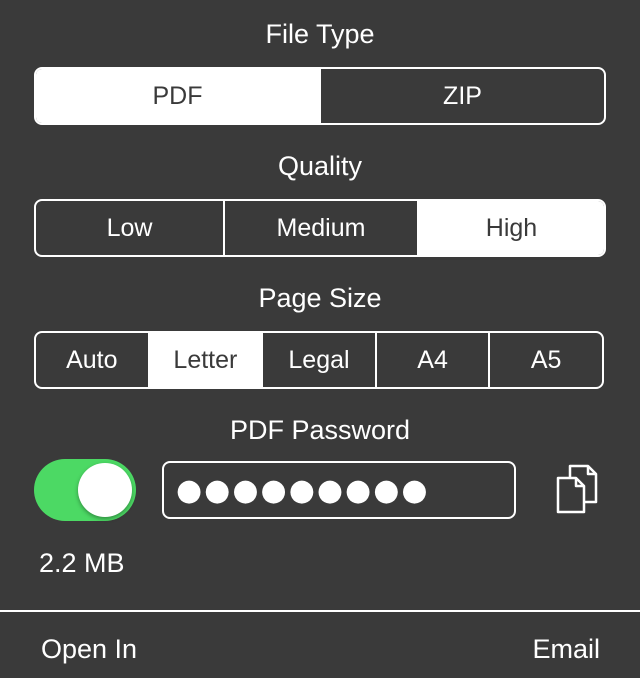 This screenshot has width=640, height=678. What do you see at coordinates (177, 96) in the screenshot?
I see `file-type-option-pdf: PDF` at bounding box center [177, 96].